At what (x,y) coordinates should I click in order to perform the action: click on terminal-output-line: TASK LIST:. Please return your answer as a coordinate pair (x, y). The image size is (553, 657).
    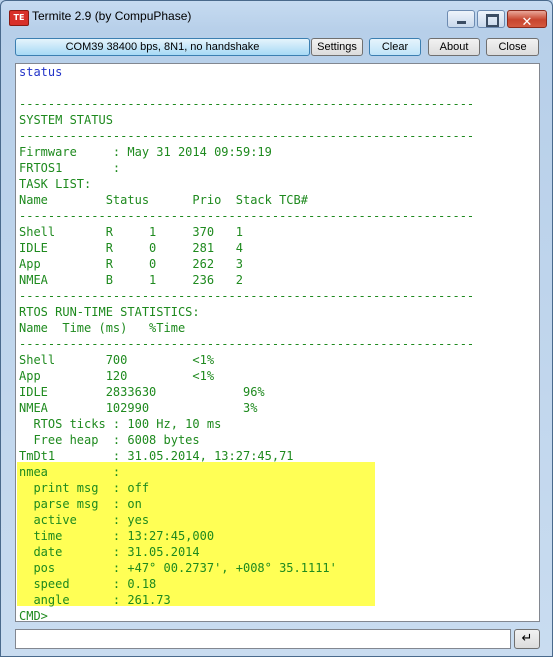
    Looking at the image, I should click on (55, 184).